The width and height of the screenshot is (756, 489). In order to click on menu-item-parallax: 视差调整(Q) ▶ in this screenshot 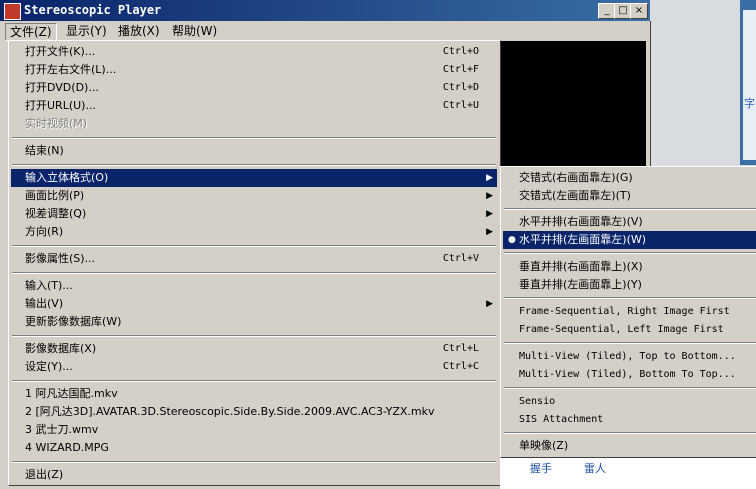, I will do `click(254, 214)`.